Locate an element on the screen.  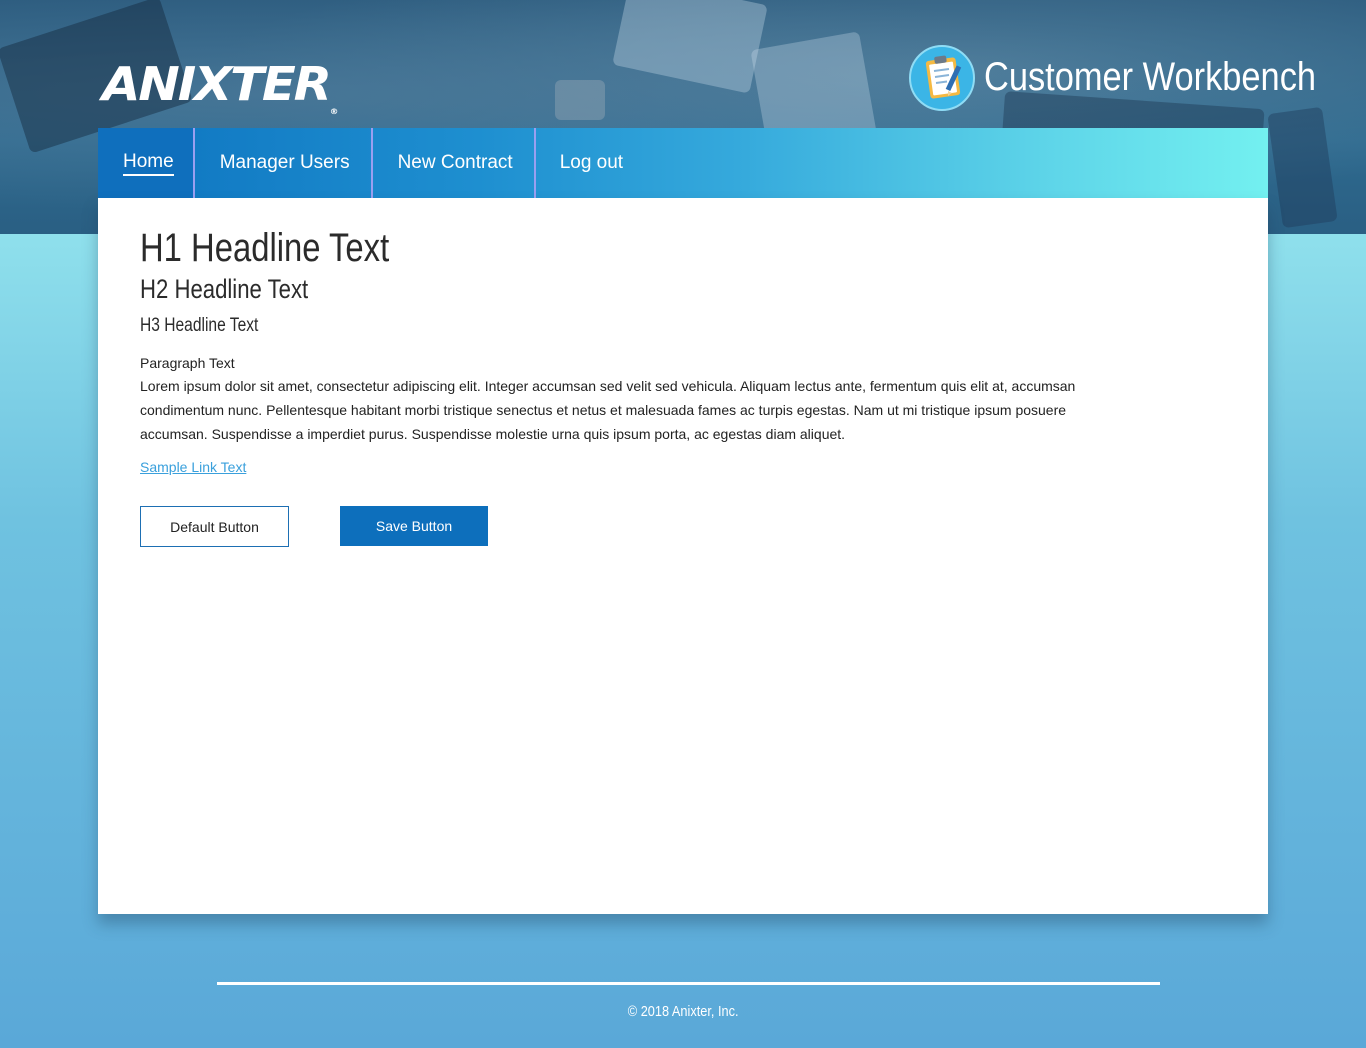
main-nav: Home Manager Users New Contract Log out is located at coordinates (683, 163).